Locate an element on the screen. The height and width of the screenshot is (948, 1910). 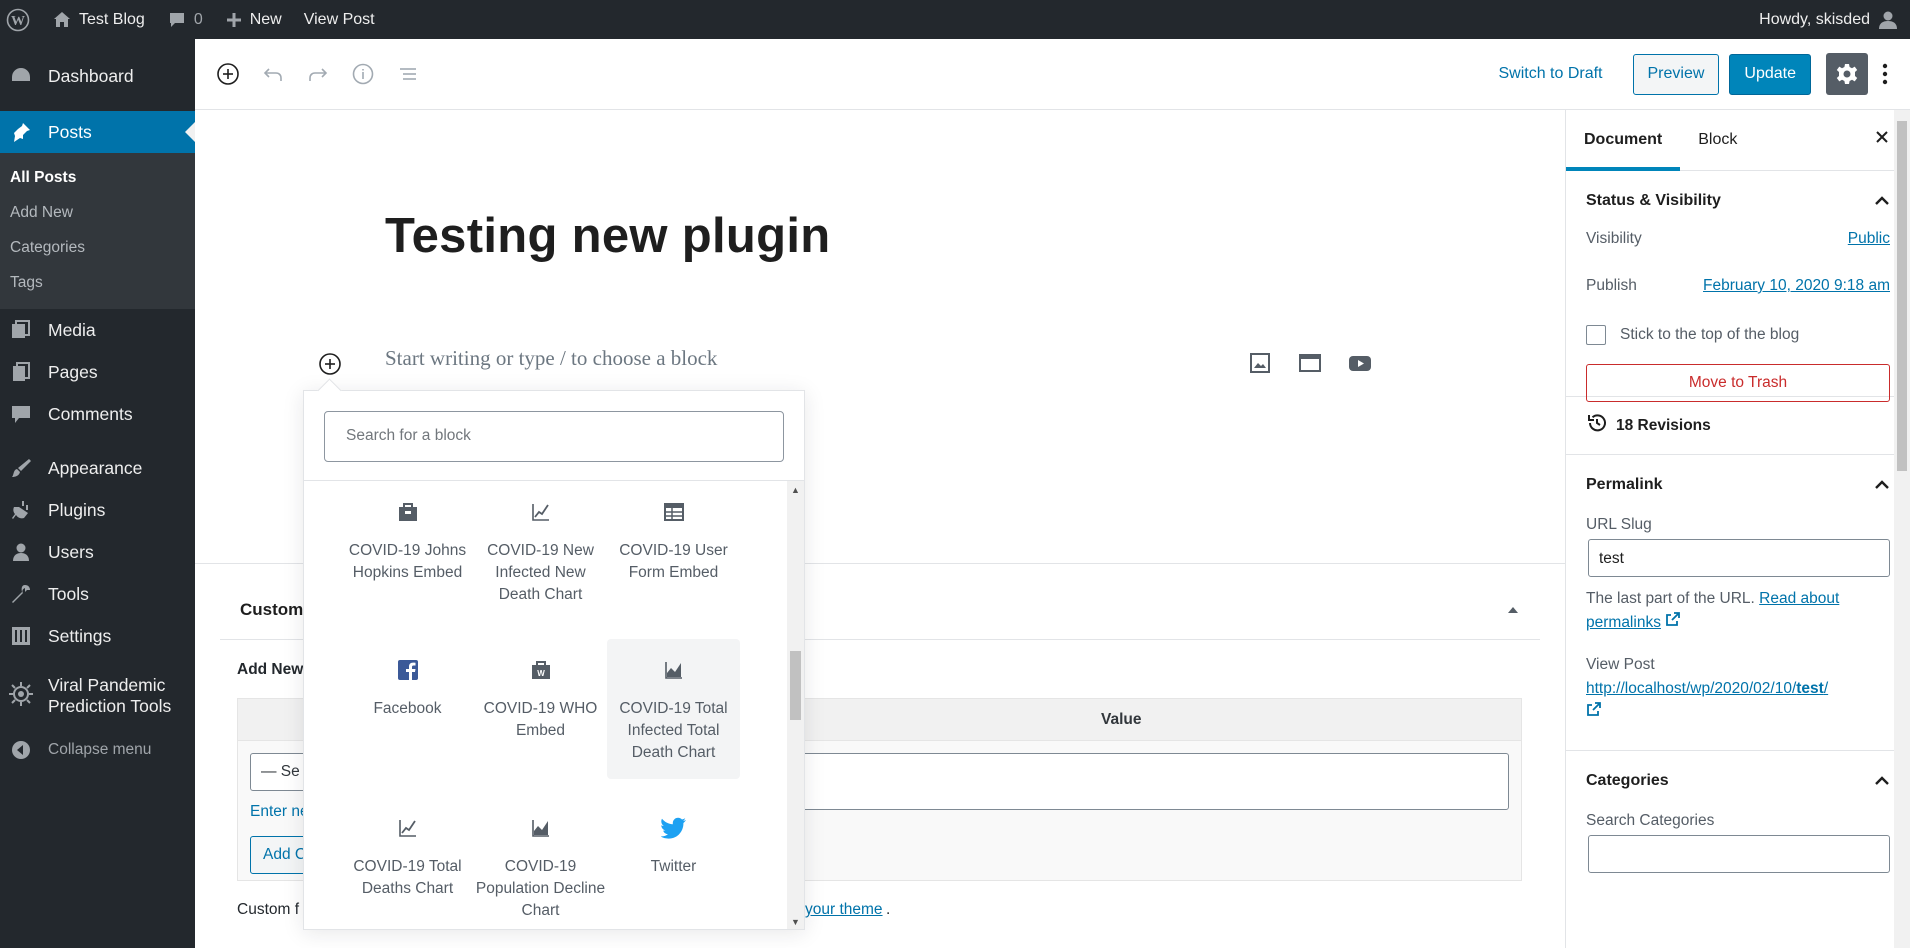
menu-tools: Tools is located at coordinates (97, 594).